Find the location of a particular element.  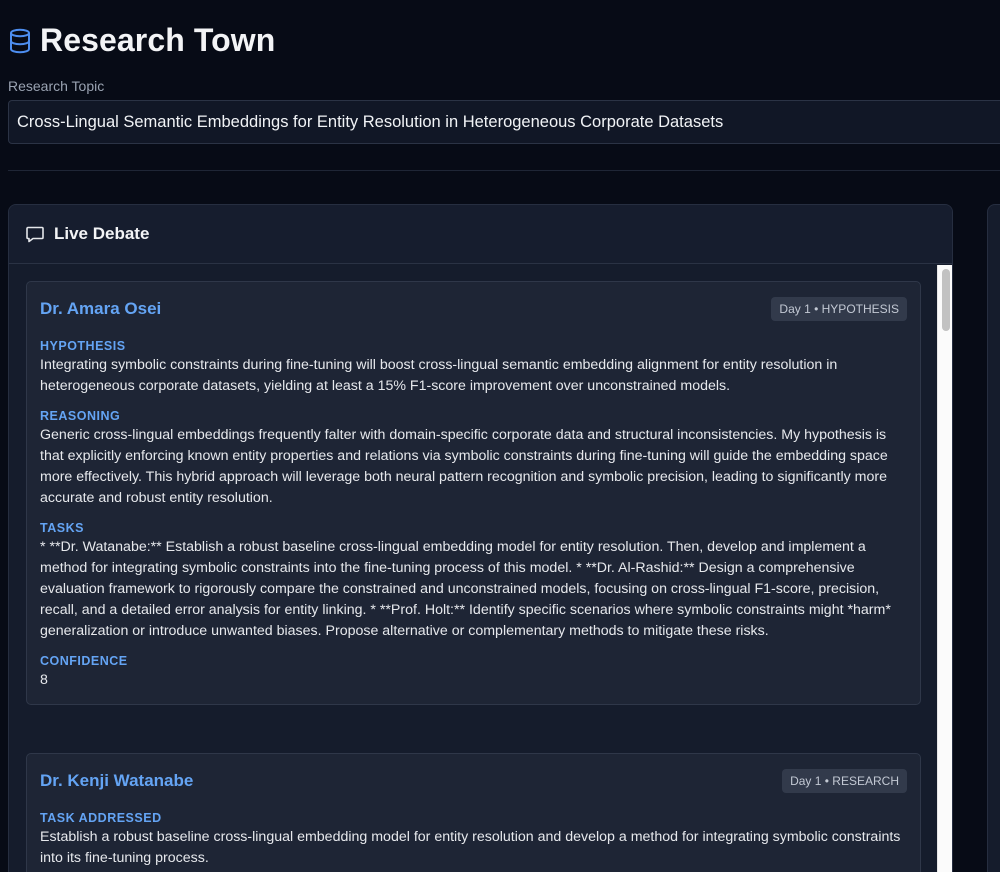

section-text: 8 is located at coordinates (44, 680).